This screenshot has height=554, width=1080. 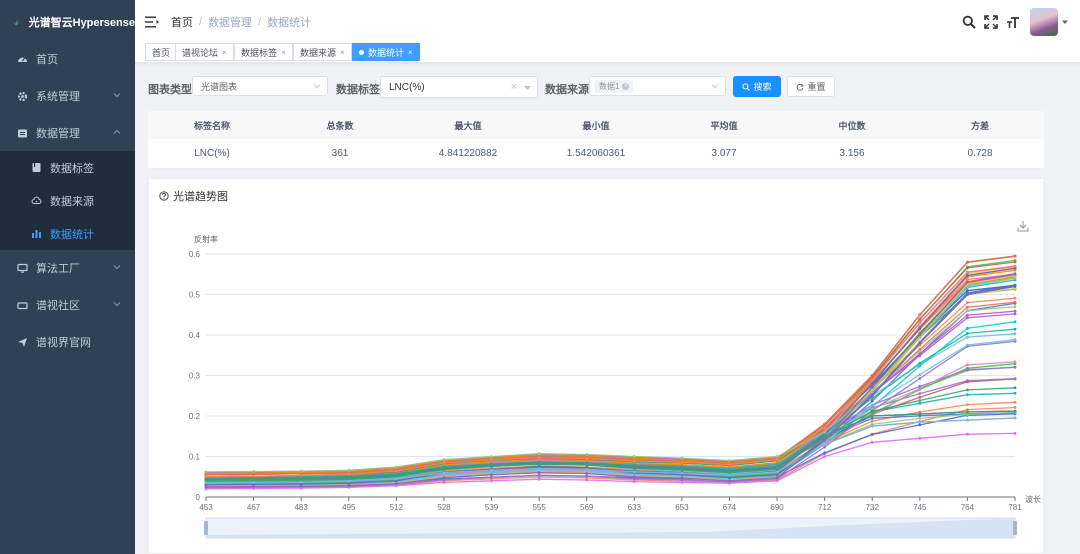 What do you see at coordinates (204, 52) in the screenshot?
I see `tab-forum: 谱视论坛 ×` at bounding box center [204, 52].